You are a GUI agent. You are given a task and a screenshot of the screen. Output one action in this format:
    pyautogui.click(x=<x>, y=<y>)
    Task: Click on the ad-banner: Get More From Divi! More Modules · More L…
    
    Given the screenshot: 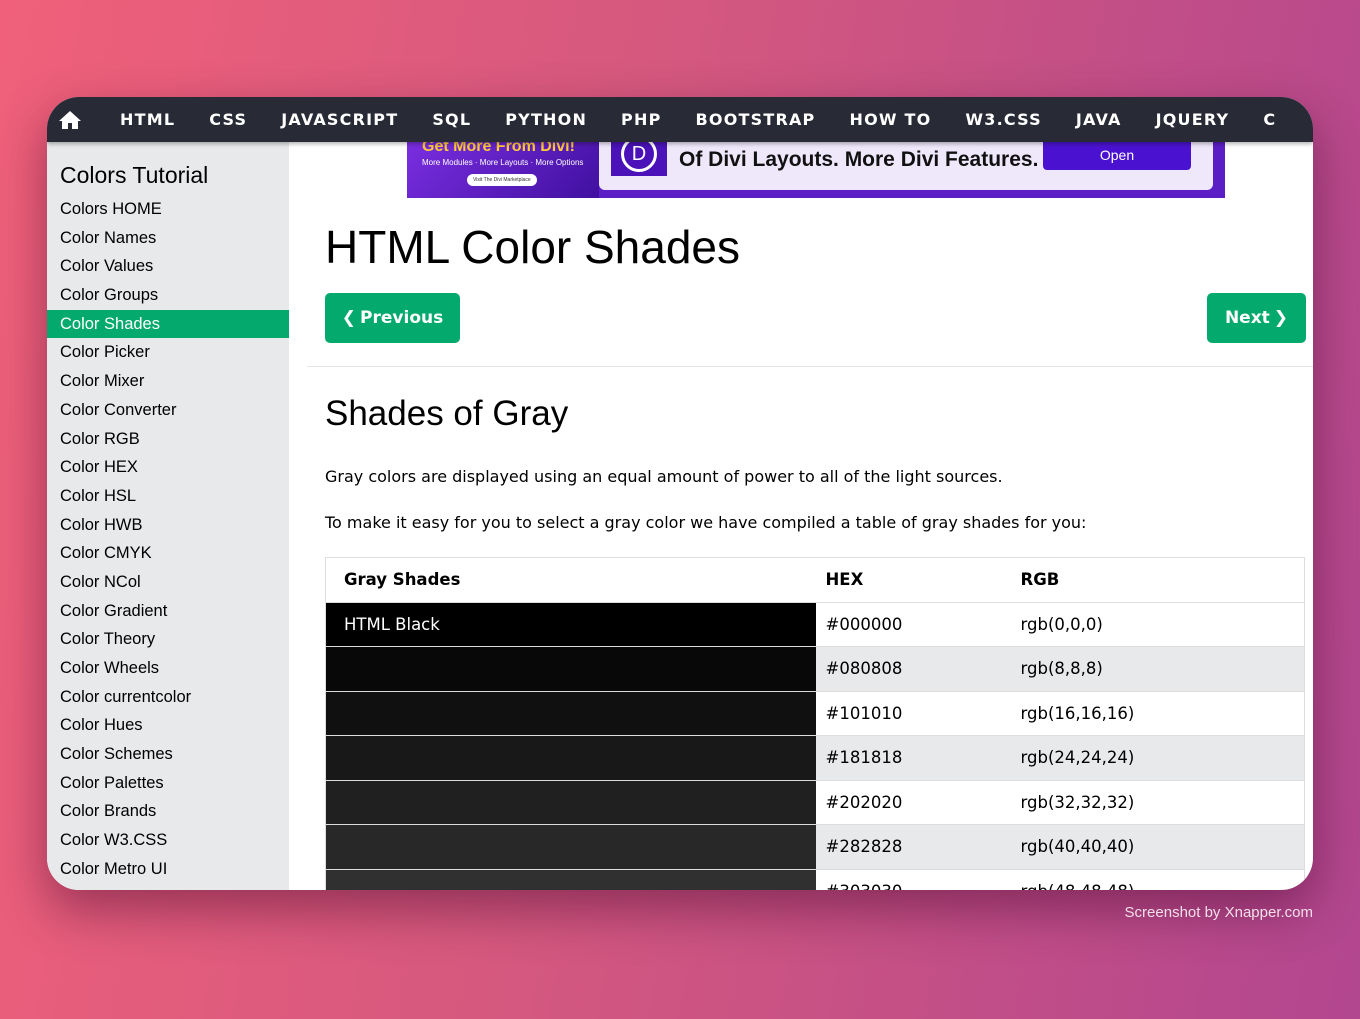 What is the action you would take?
    pyautogui.click(x=816, y=167)
    